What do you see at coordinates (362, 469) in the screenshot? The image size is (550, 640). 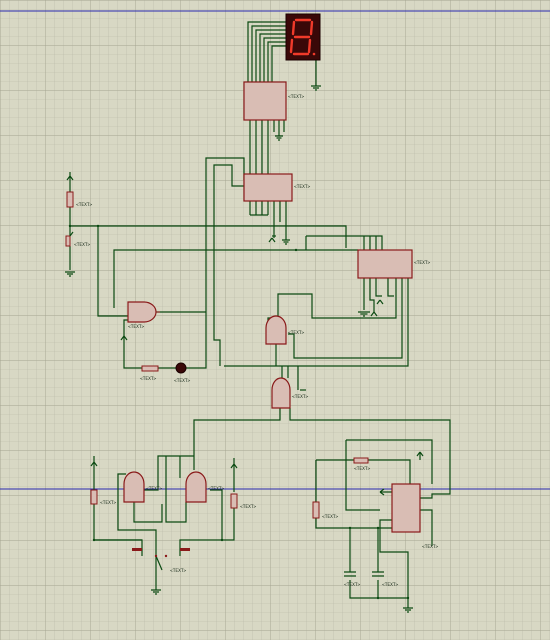 I see `resistor-timer-top-label: <TEXT>` at bounding box center [362, 469].